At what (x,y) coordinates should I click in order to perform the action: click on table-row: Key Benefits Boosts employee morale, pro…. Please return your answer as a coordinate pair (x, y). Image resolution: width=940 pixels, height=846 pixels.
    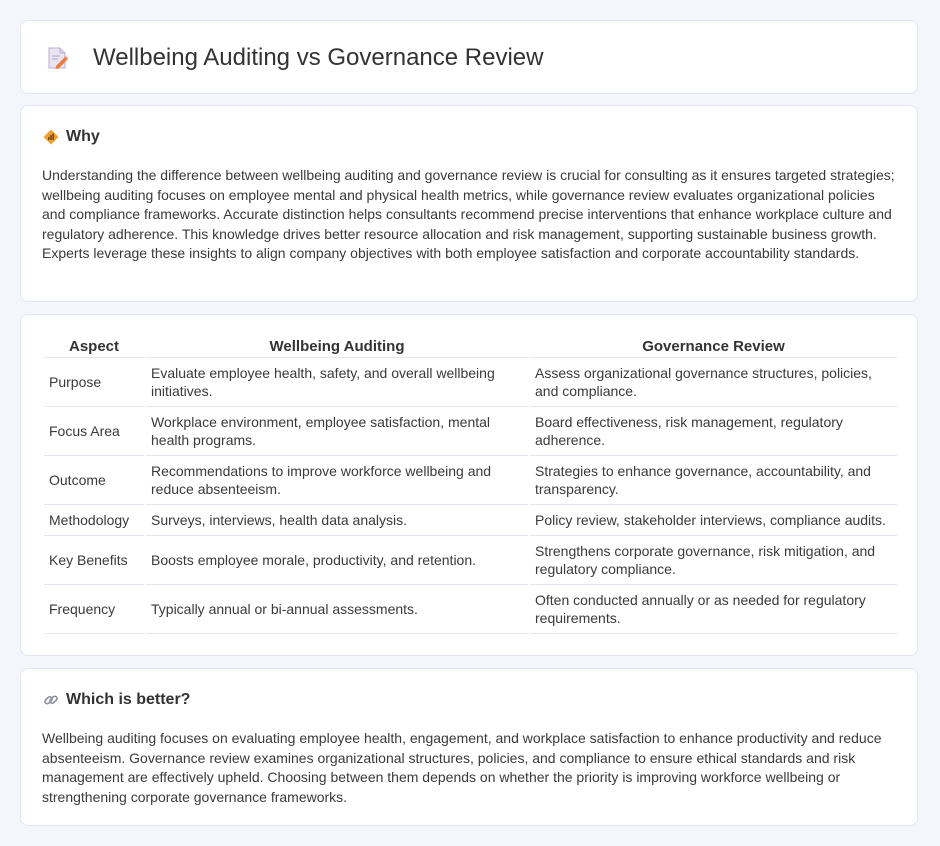
    Looking at the image, I should click on (470, 560).